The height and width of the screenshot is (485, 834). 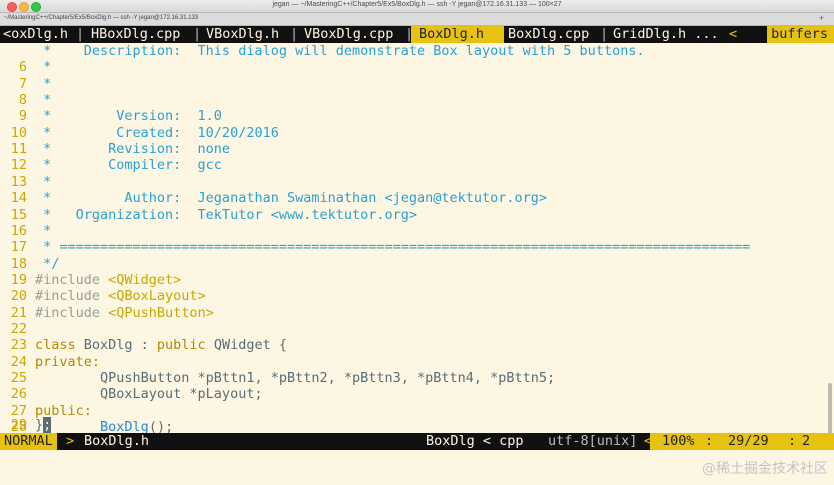 I want to click on buffer-arrow-icon: <, so click(x=733, y=34).